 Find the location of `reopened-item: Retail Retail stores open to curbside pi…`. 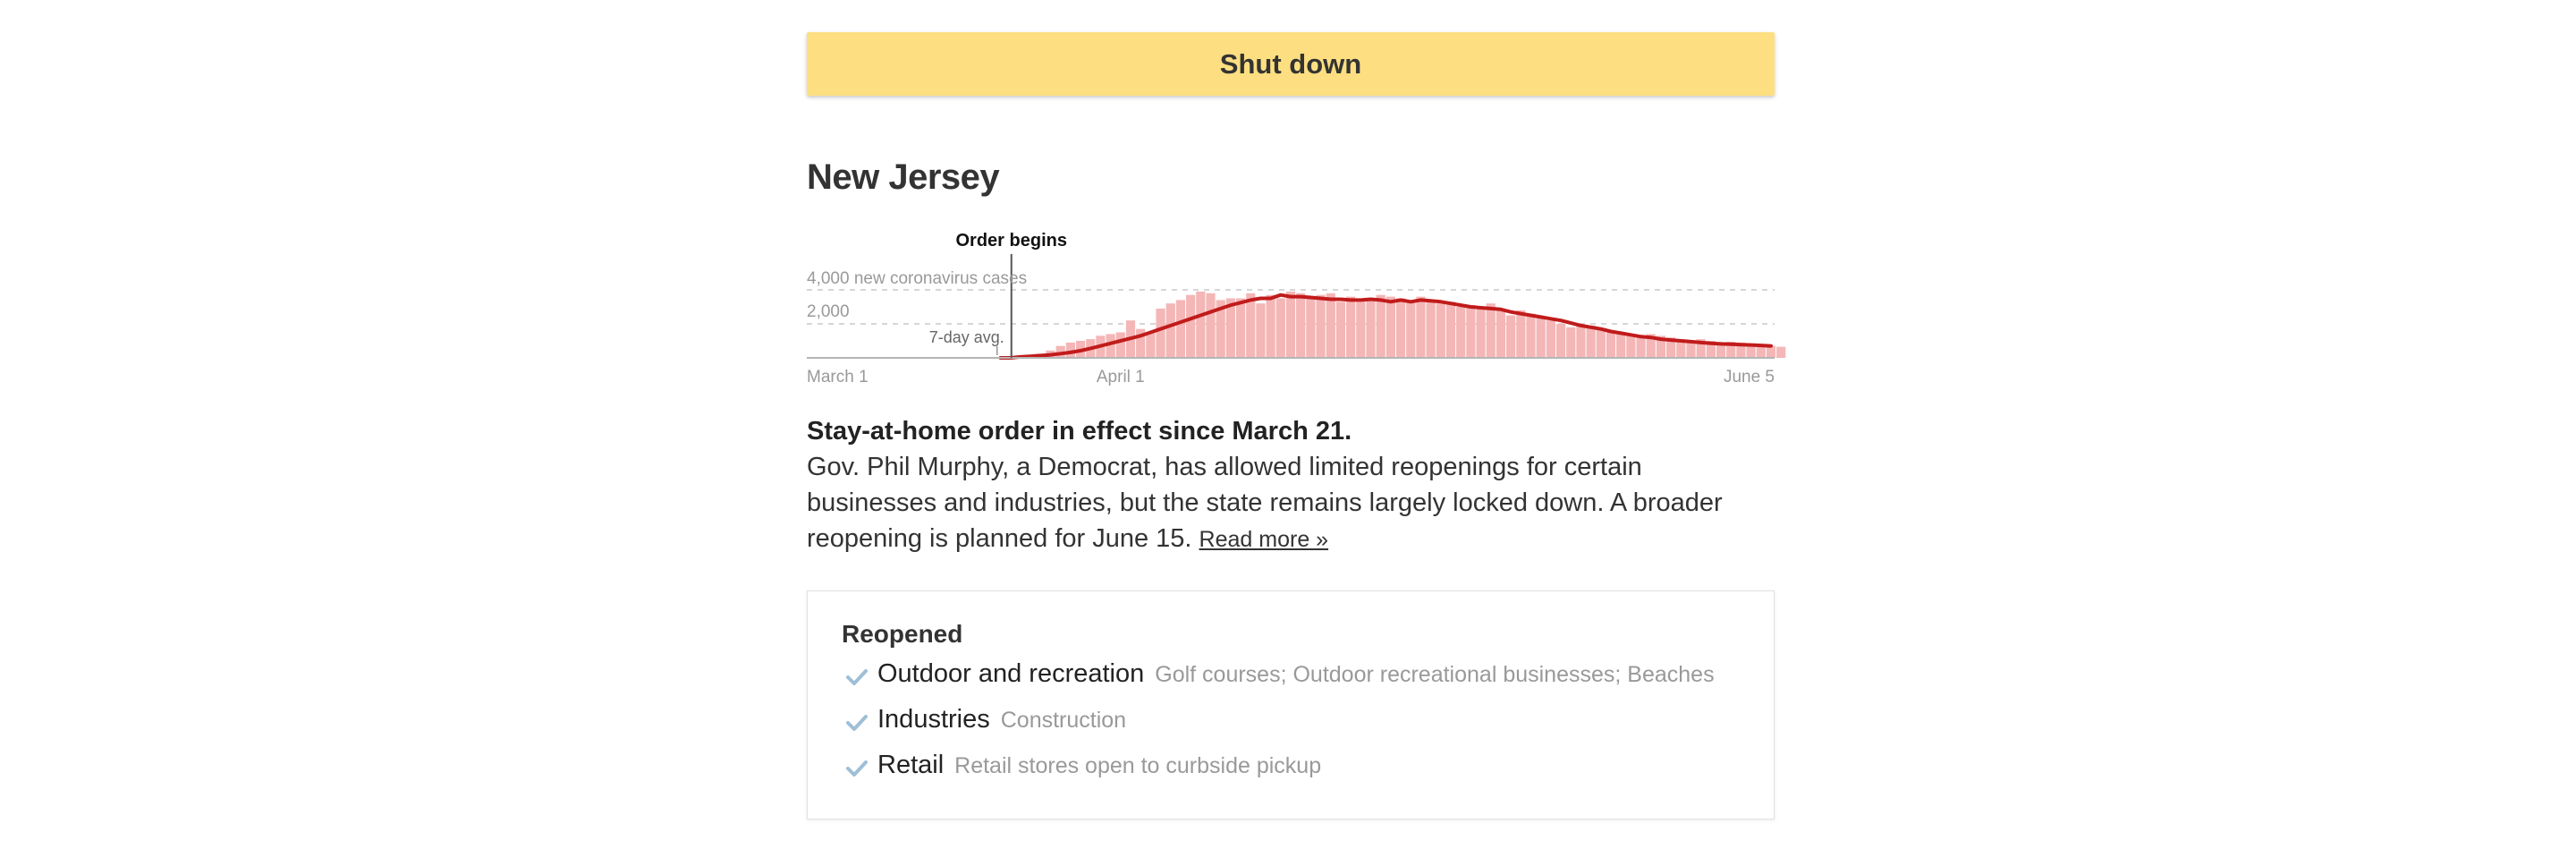

reopened-item: Retail Retail stores open to curbside pi… is located at coordinates (1083, 768).